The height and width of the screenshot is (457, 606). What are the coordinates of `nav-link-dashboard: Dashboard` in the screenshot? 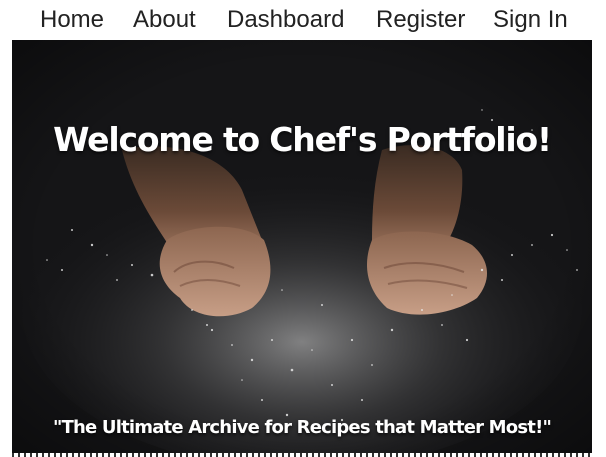 It's located at (285, 20).